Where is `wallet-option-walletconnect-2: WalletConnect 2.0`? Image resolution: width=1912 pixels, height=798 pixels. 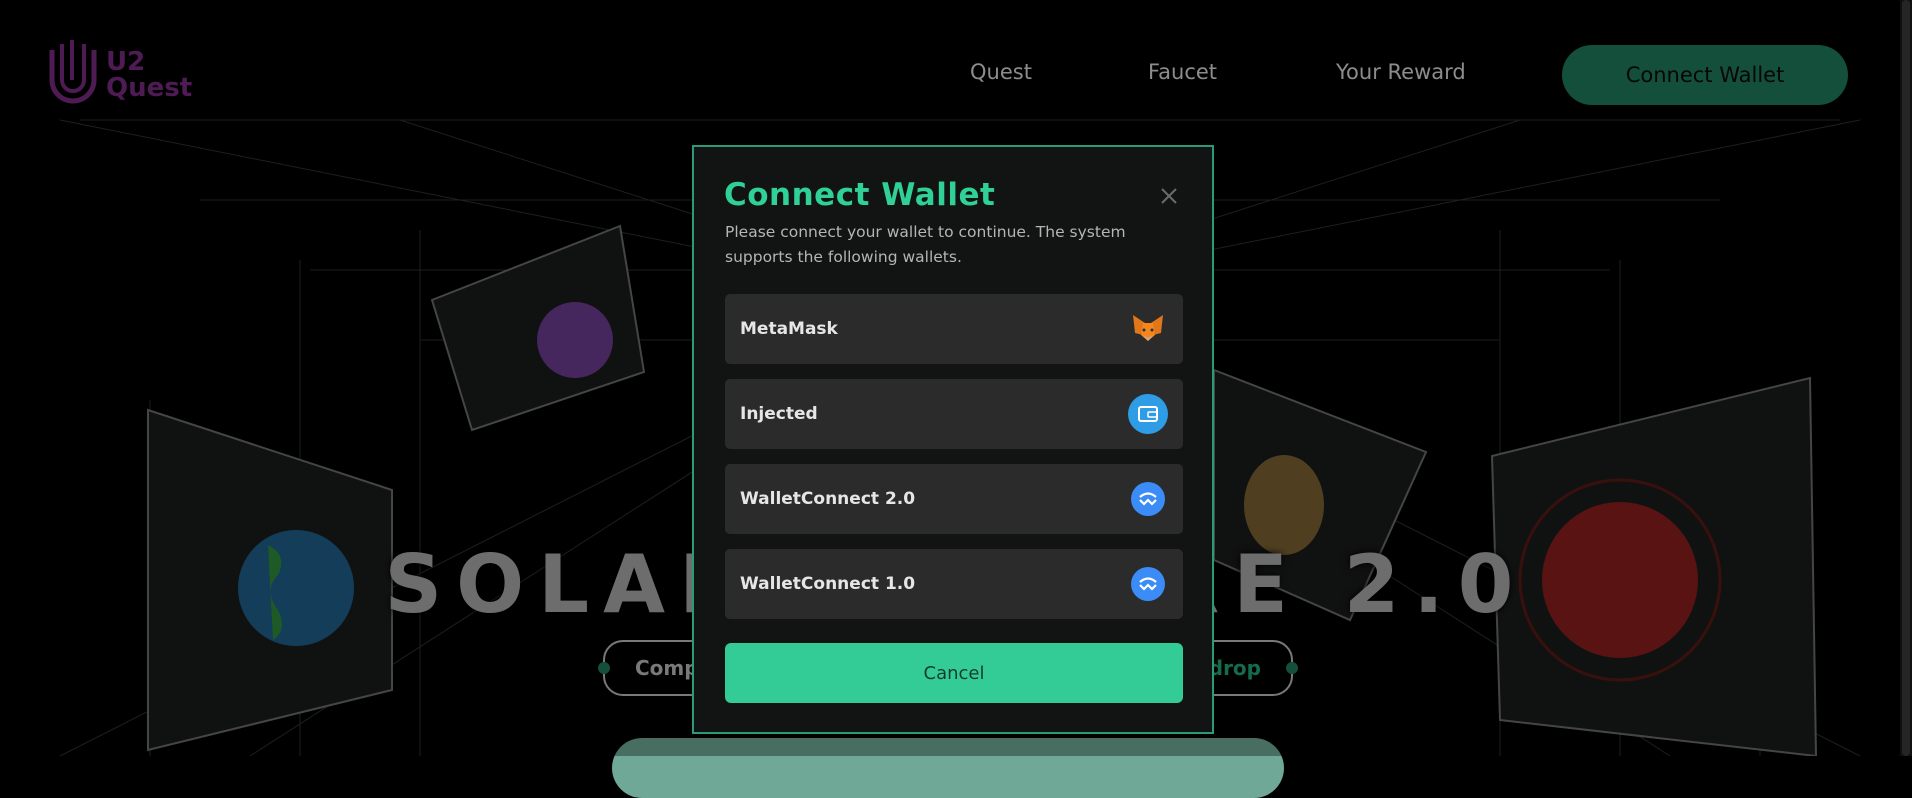 wallet-option-walletconnect-2: WalletConnect 2.0 is located at coordinates (954, 499).